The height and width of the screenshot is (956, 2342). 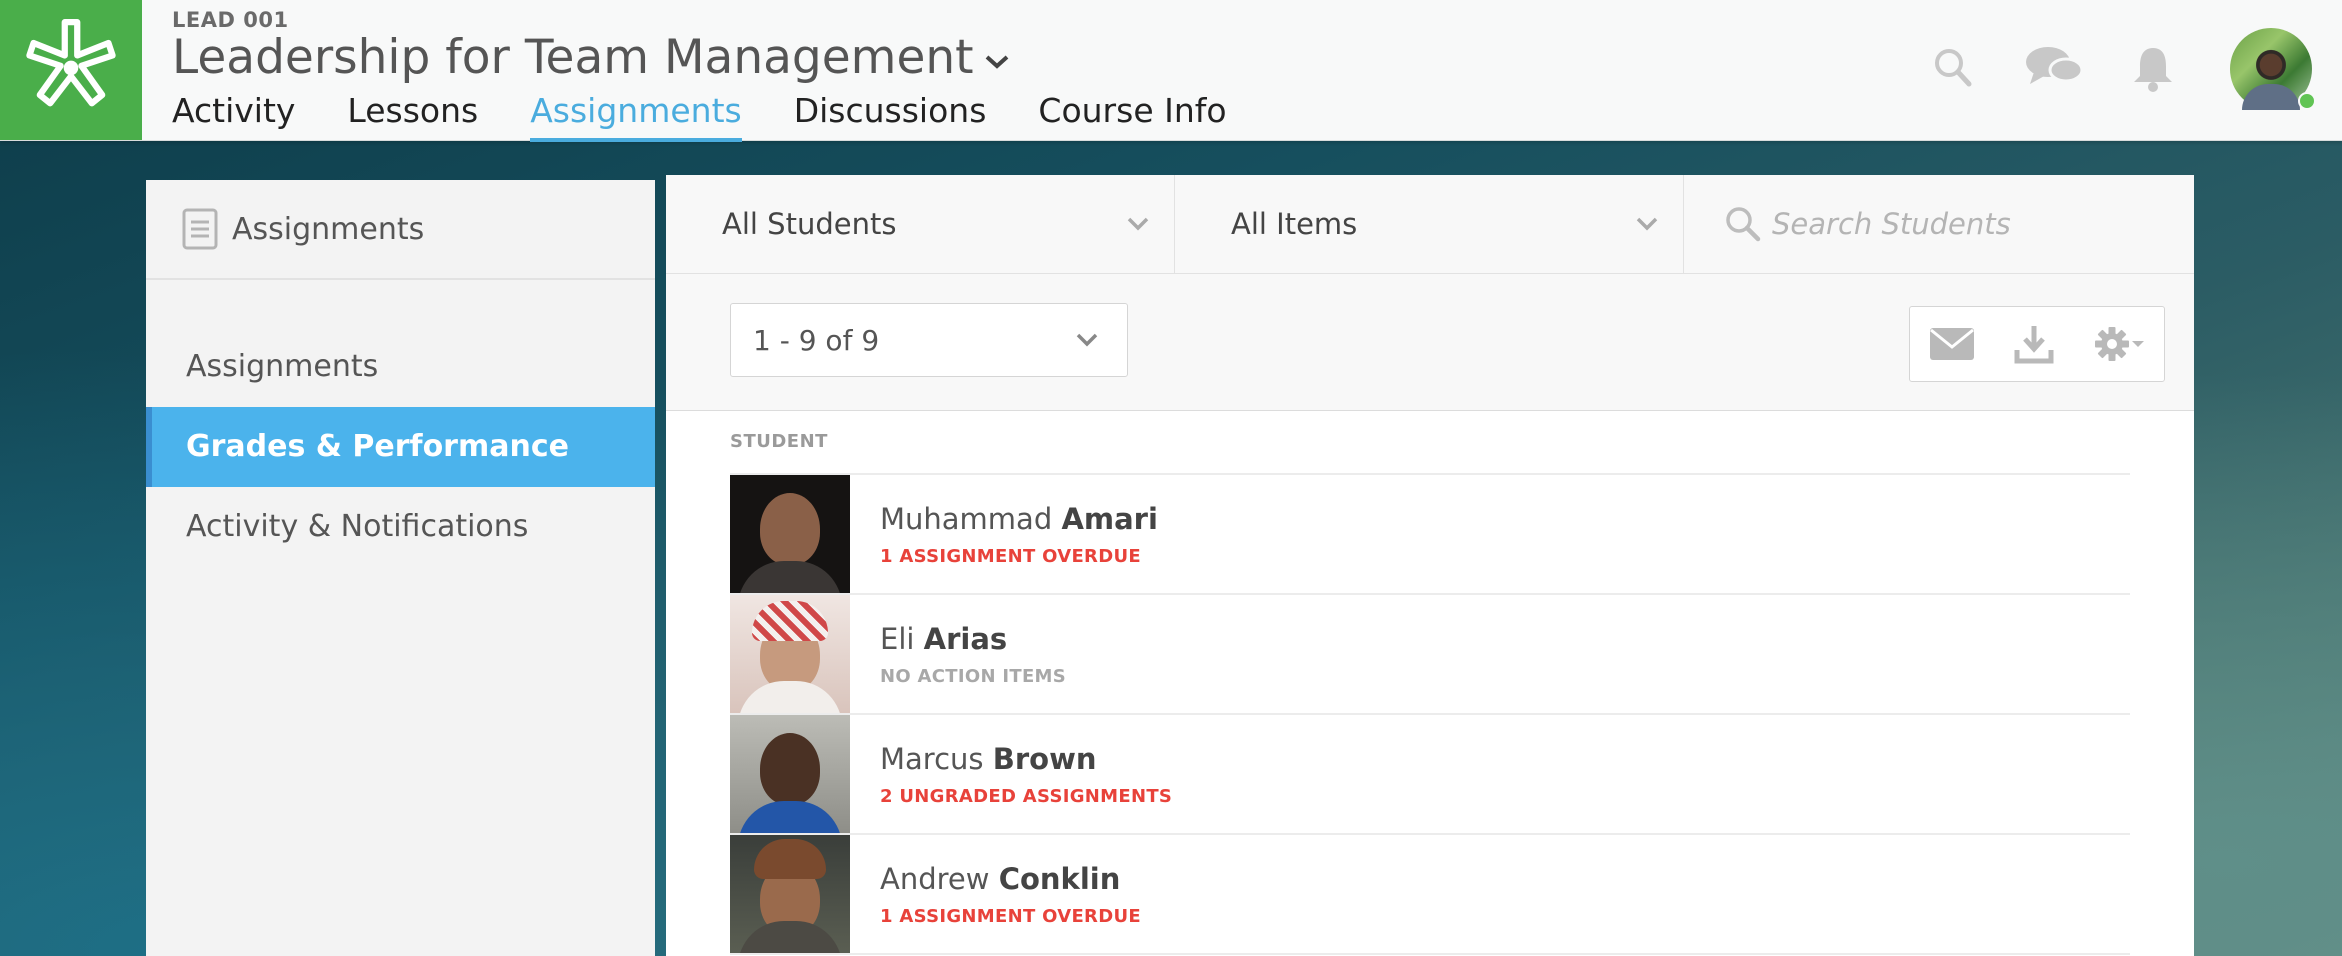 What do you see at coordinates (1044, 758) in the screenshot?
I see `student-last-name: Brown` at bounding box center [1044, 758].